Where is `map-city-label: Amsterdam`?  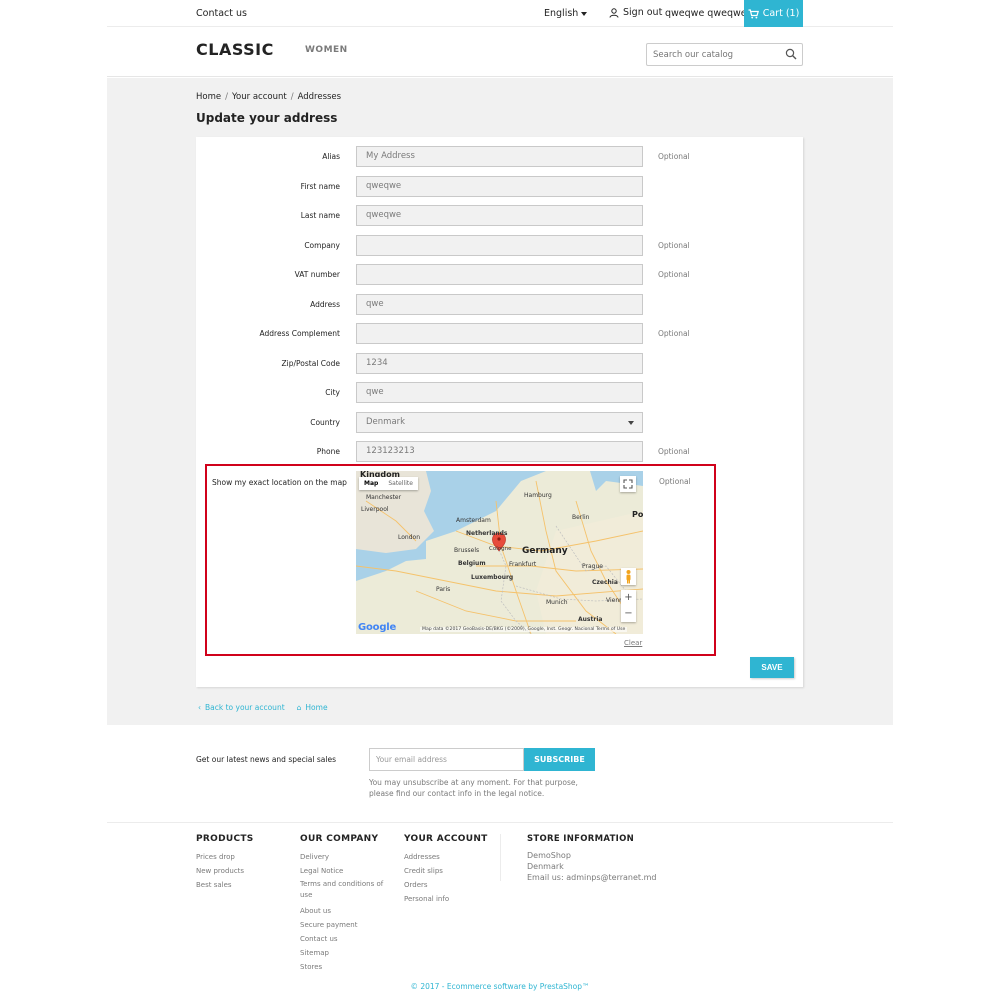 map-city-label: Amsterdam is located at coordinates (473, 520).